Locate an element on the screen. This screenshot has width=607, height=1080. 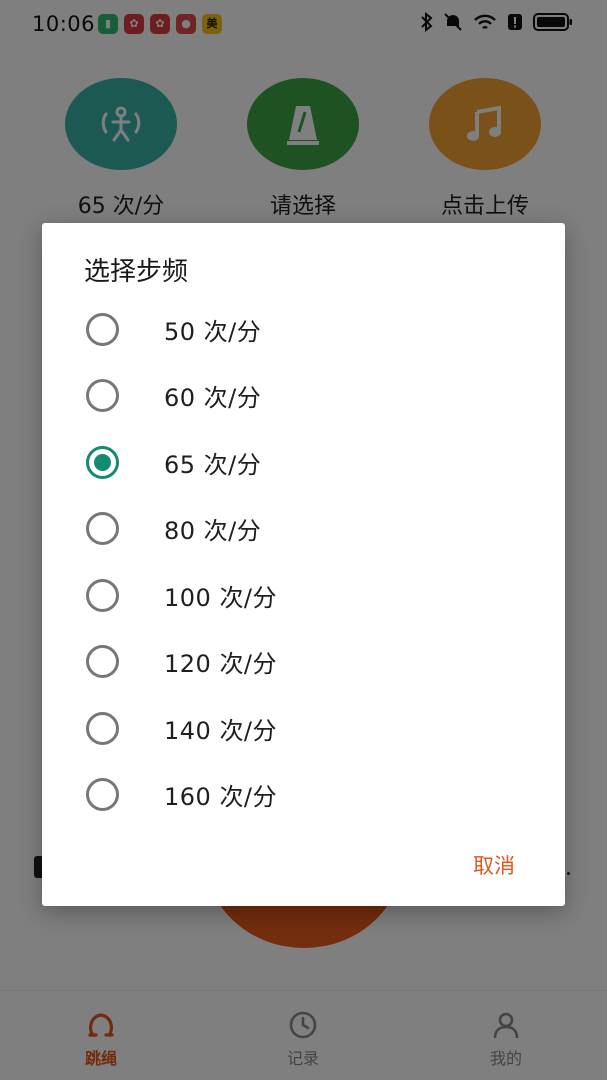
option-60: 60 次/分 is located at coordinates (303, 396).